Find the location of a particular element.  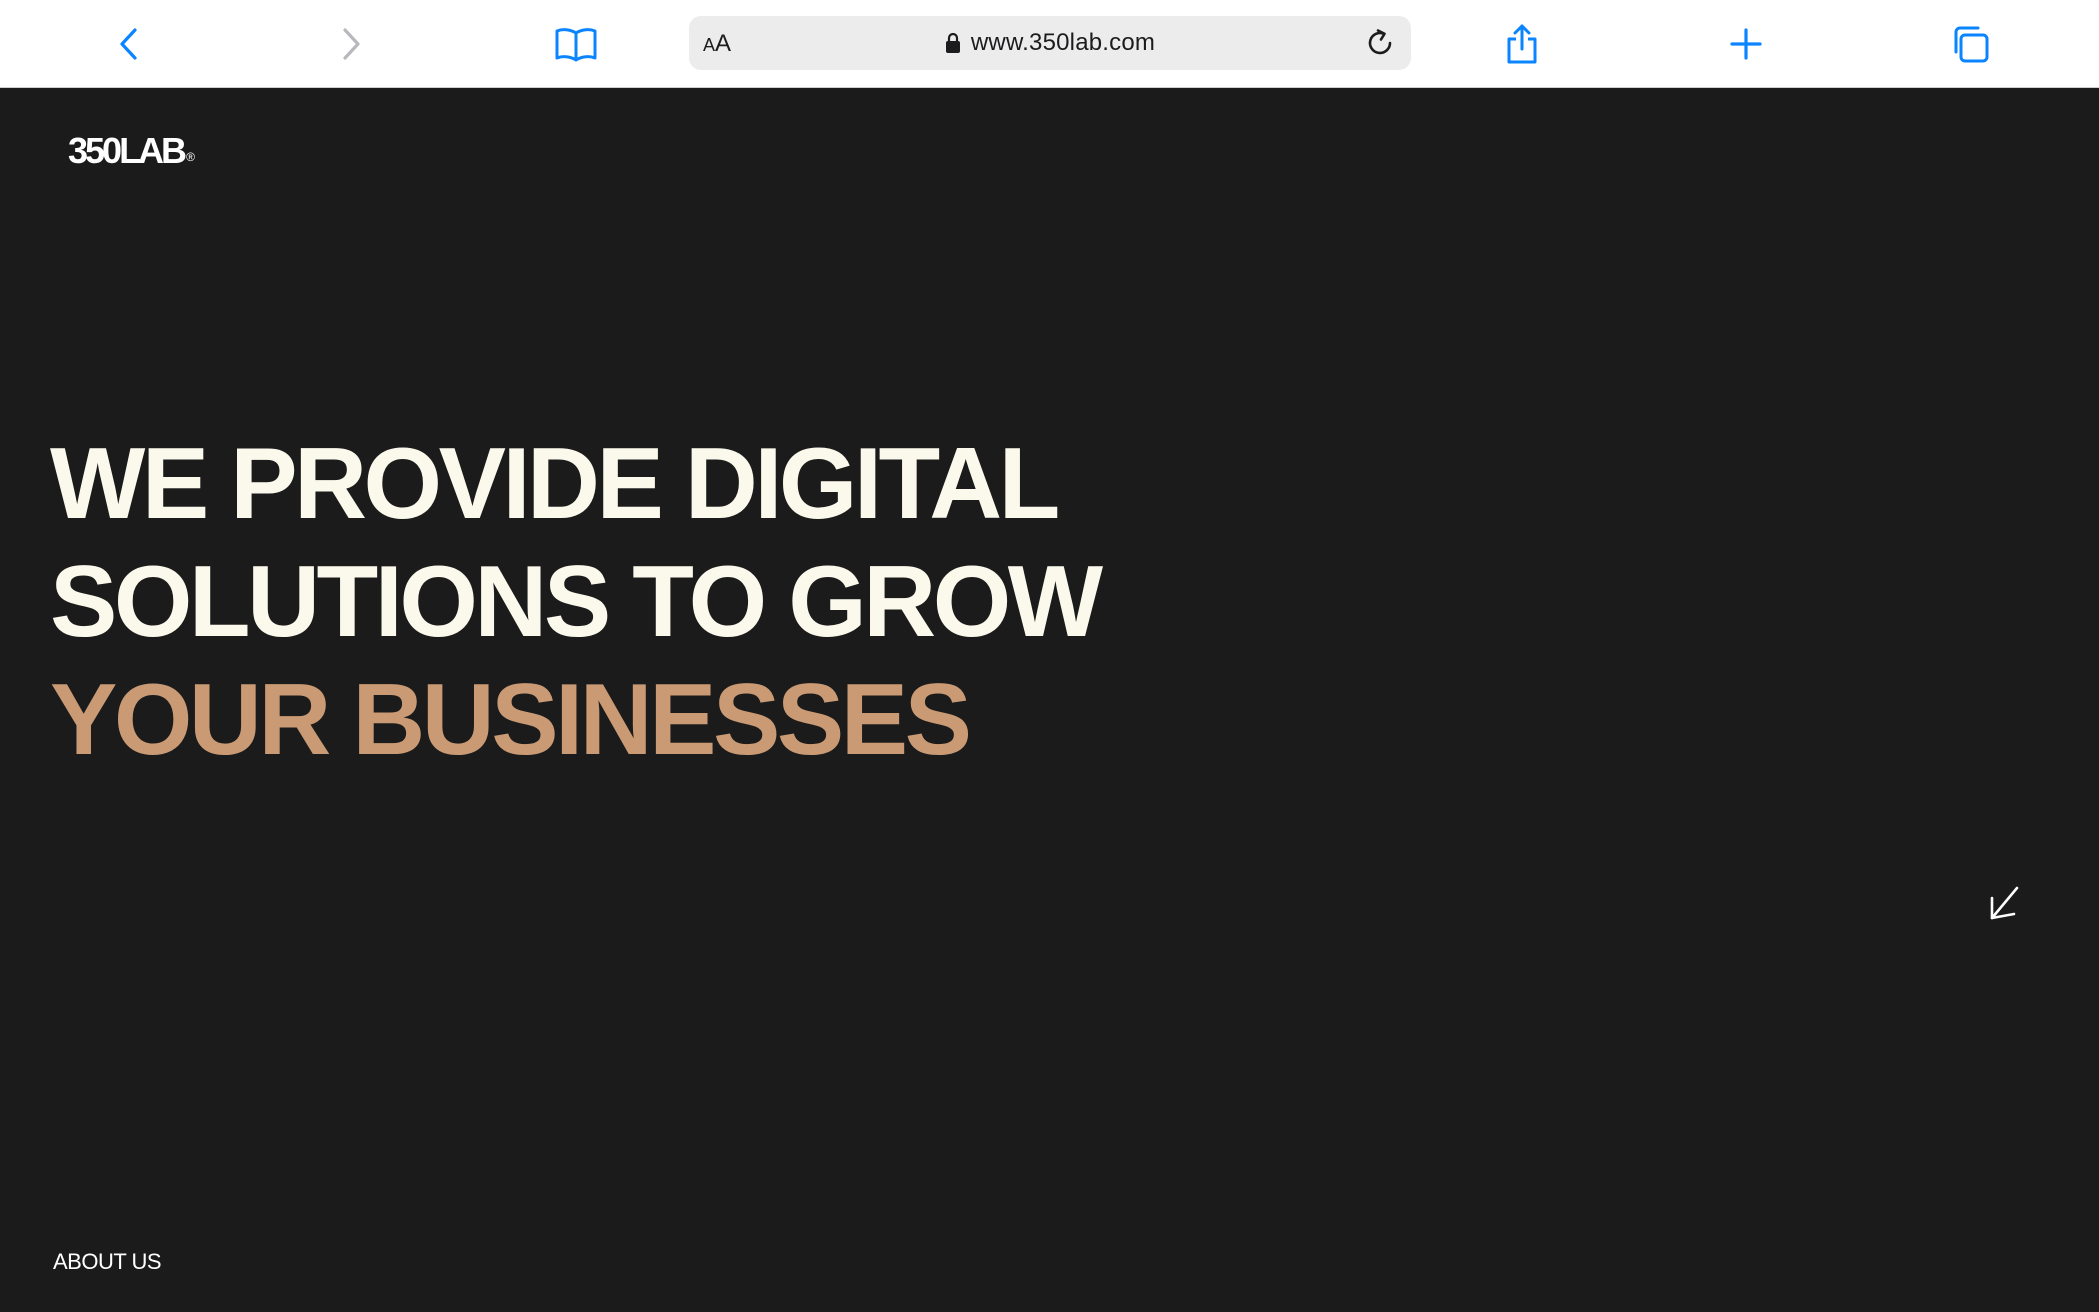

new-tab-icon is located at coordinates (1746, 44).